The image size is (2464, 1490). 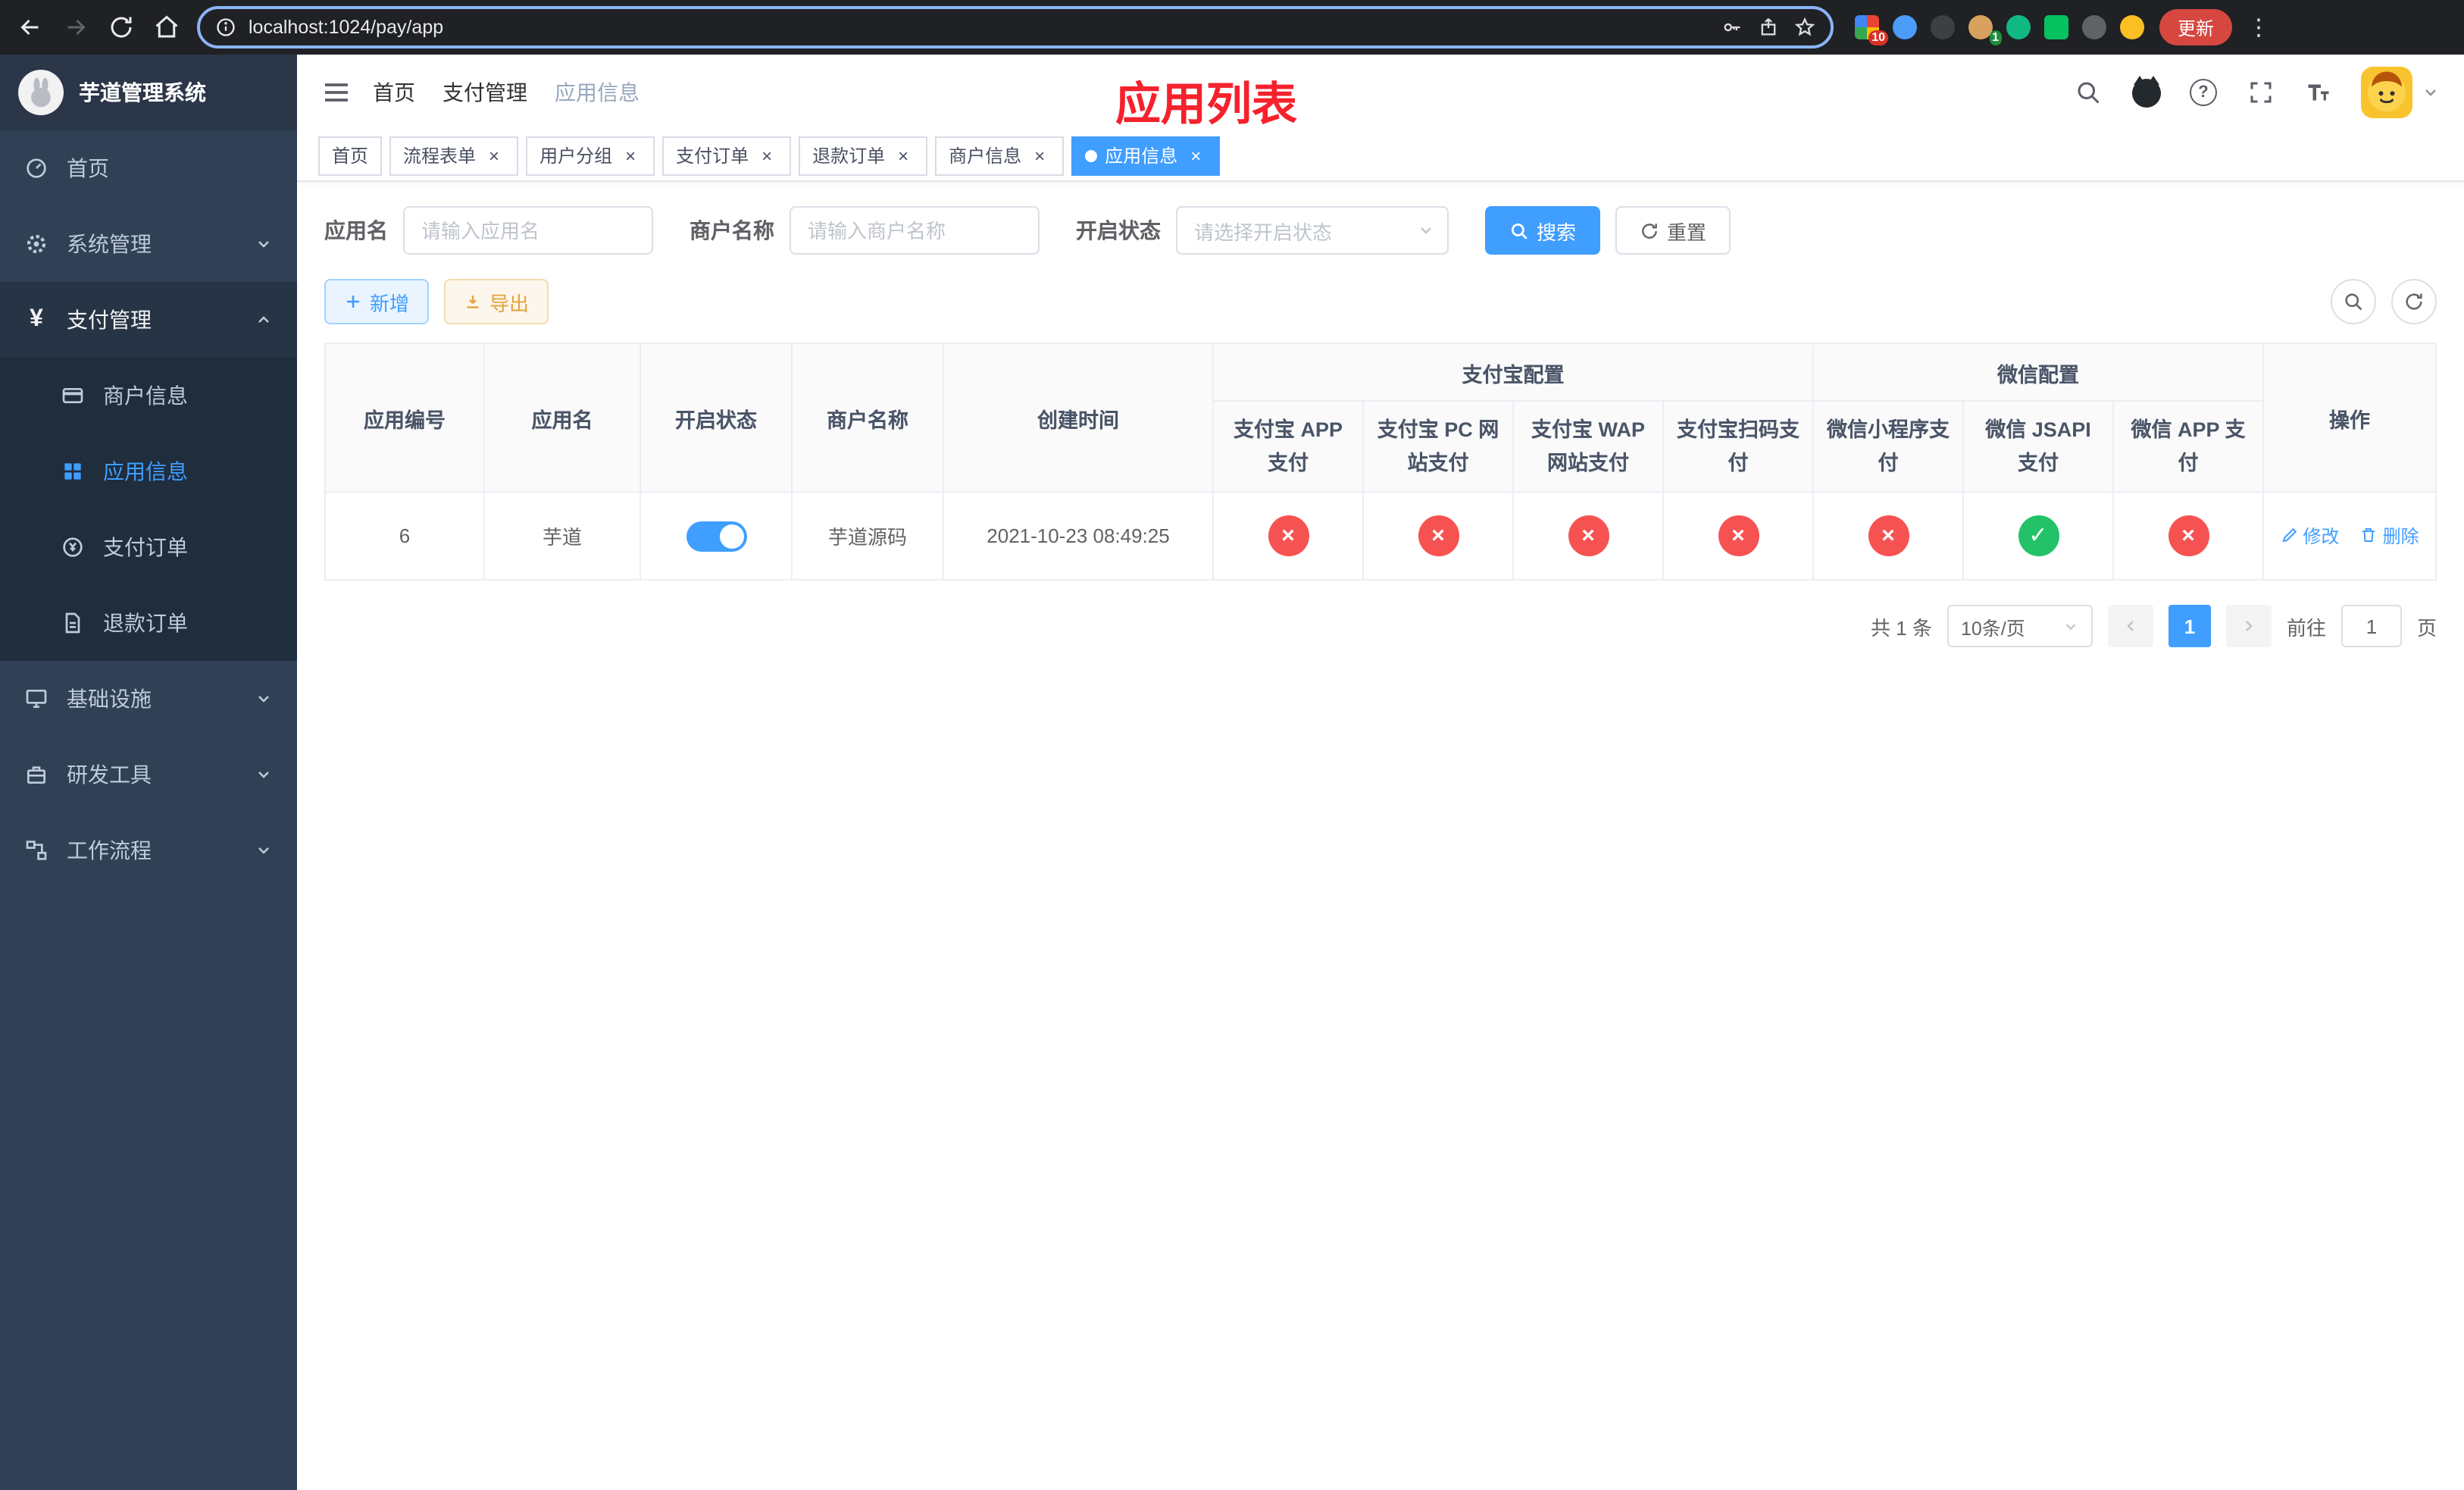 What do you see at coordinates (148, 320) in the screenshot?
I see `sidebar-item-payment: ¥ 支付管理` at bounding box center [148, 320].